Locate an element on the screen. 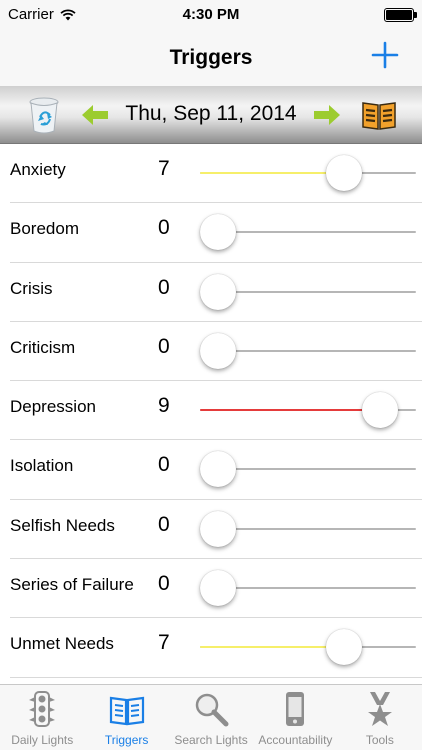 Image resolution: width=422 pixels, height=750 pixels. phone-icon is located at coordinates (295, 709).